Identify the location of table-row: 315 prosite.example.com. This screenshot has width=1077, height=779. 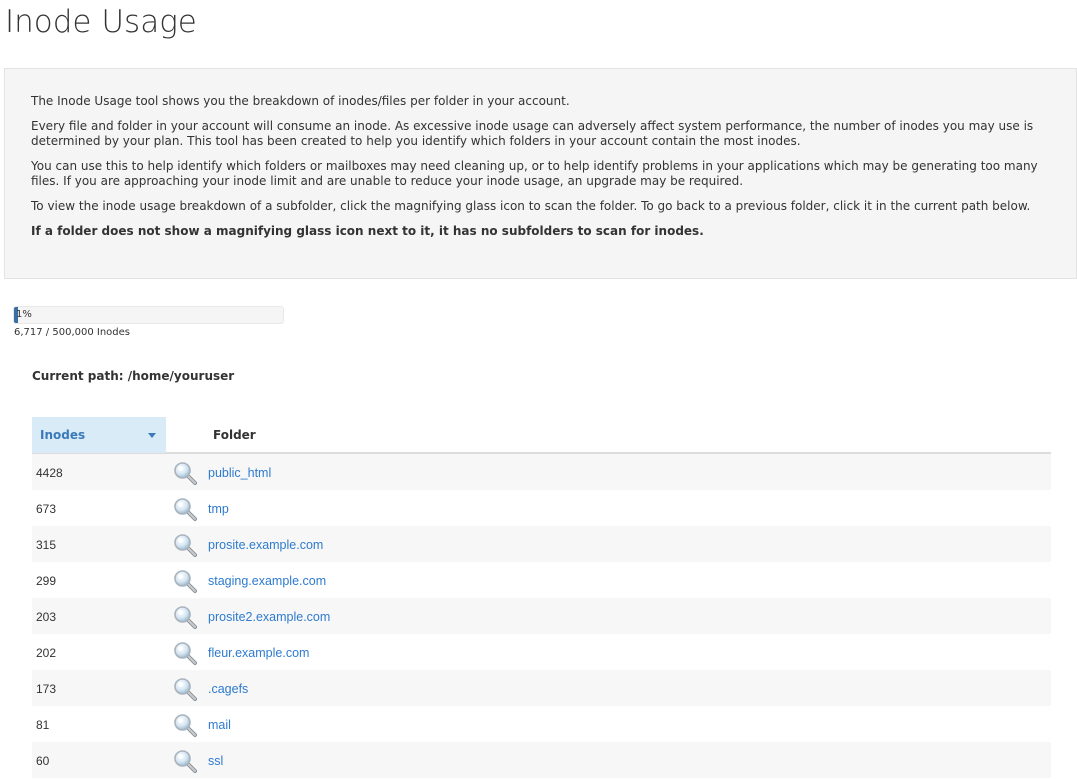
(541, 544).